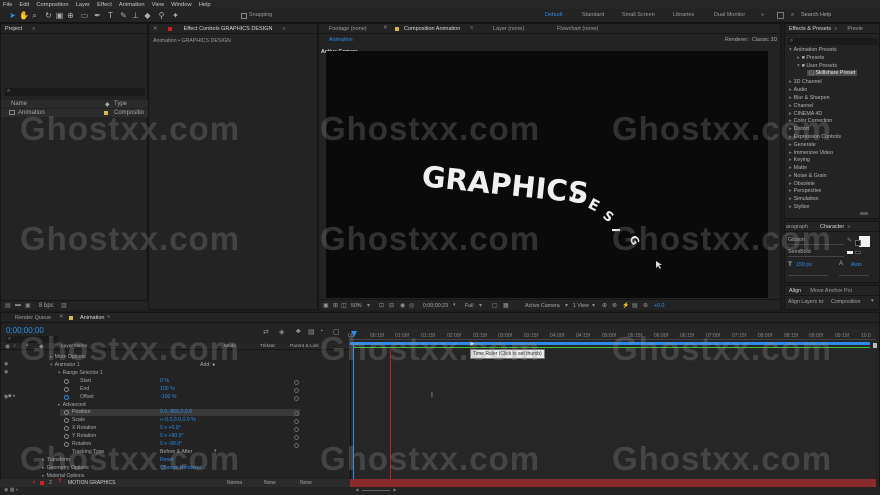 The height and width of the screenshot is (495, 880). What do you see at coordinates (798, 168) in the screenshot?
I see `fx-matte: ▸ Matte` at bounding box center [798, 168].